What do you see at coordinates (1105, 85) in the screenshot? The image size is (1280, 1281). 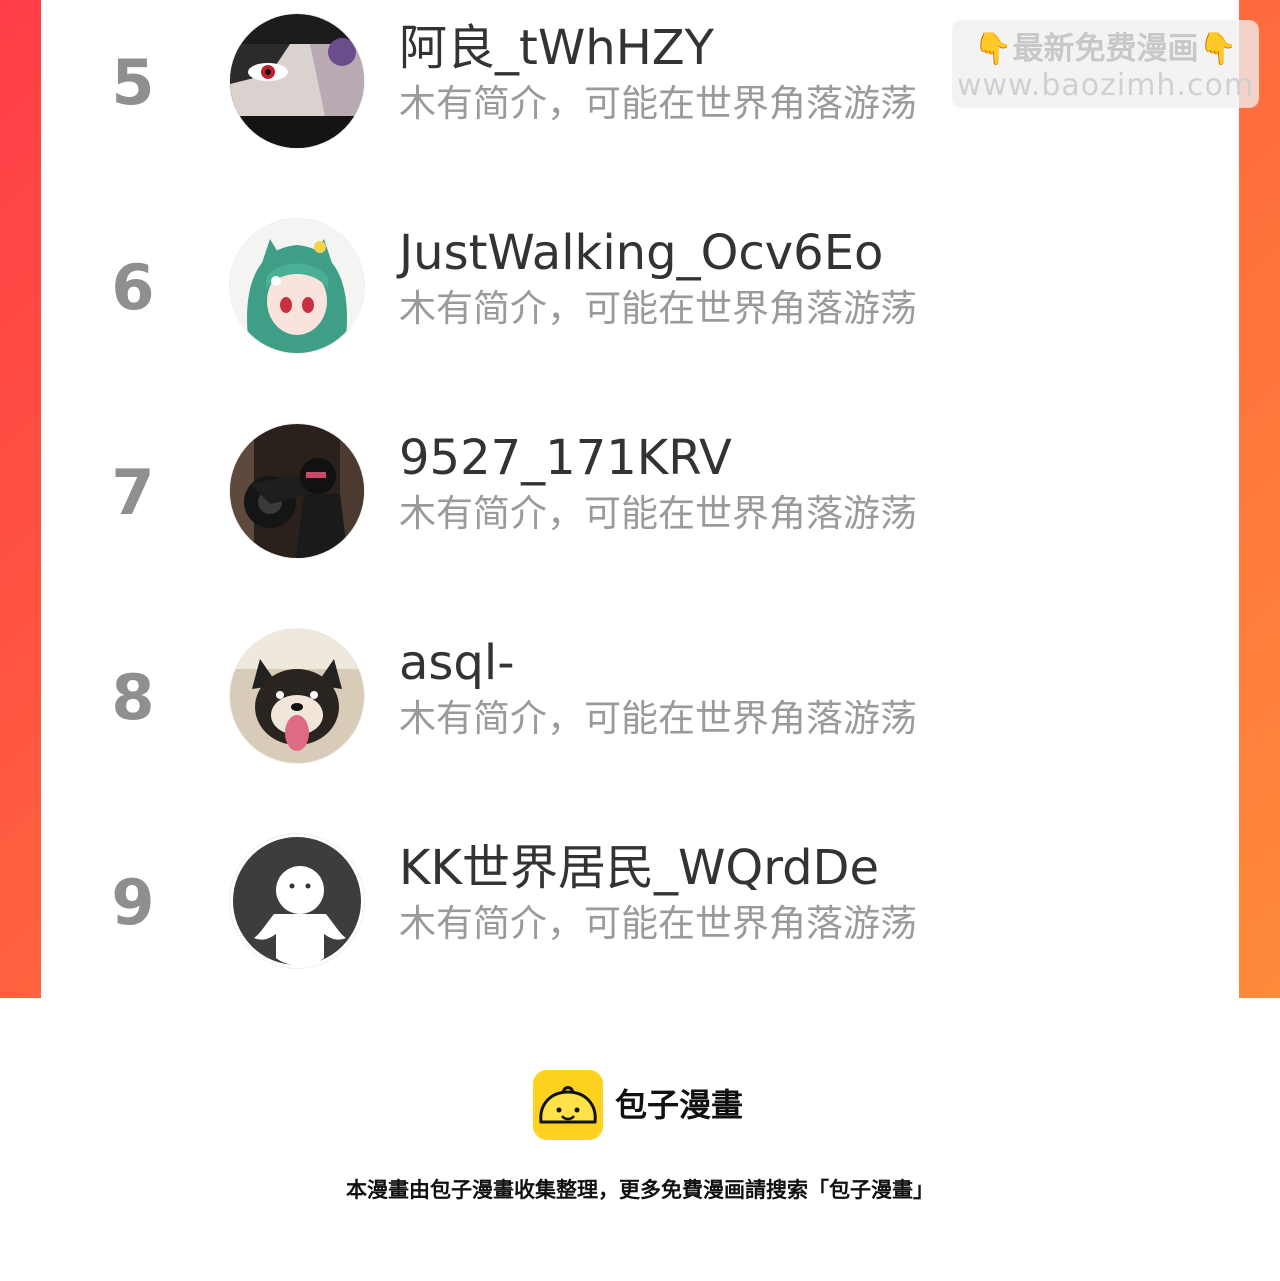 I see `watermark-url: www.baozimh.com` at bounding box center [1105, 85].